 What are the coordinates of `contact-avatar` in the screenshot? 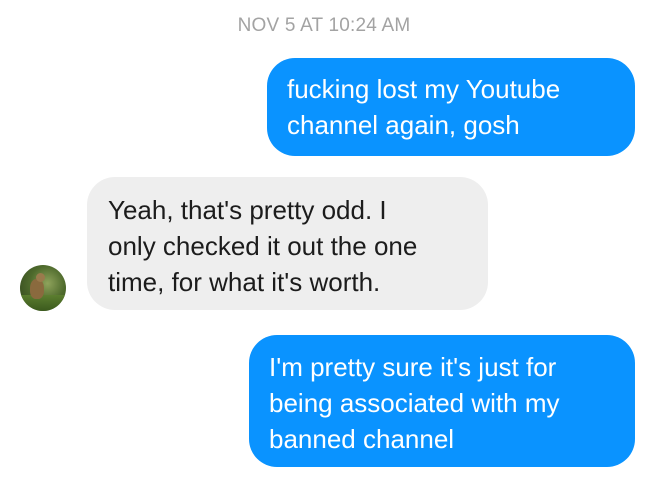 It's located at (43, 288).